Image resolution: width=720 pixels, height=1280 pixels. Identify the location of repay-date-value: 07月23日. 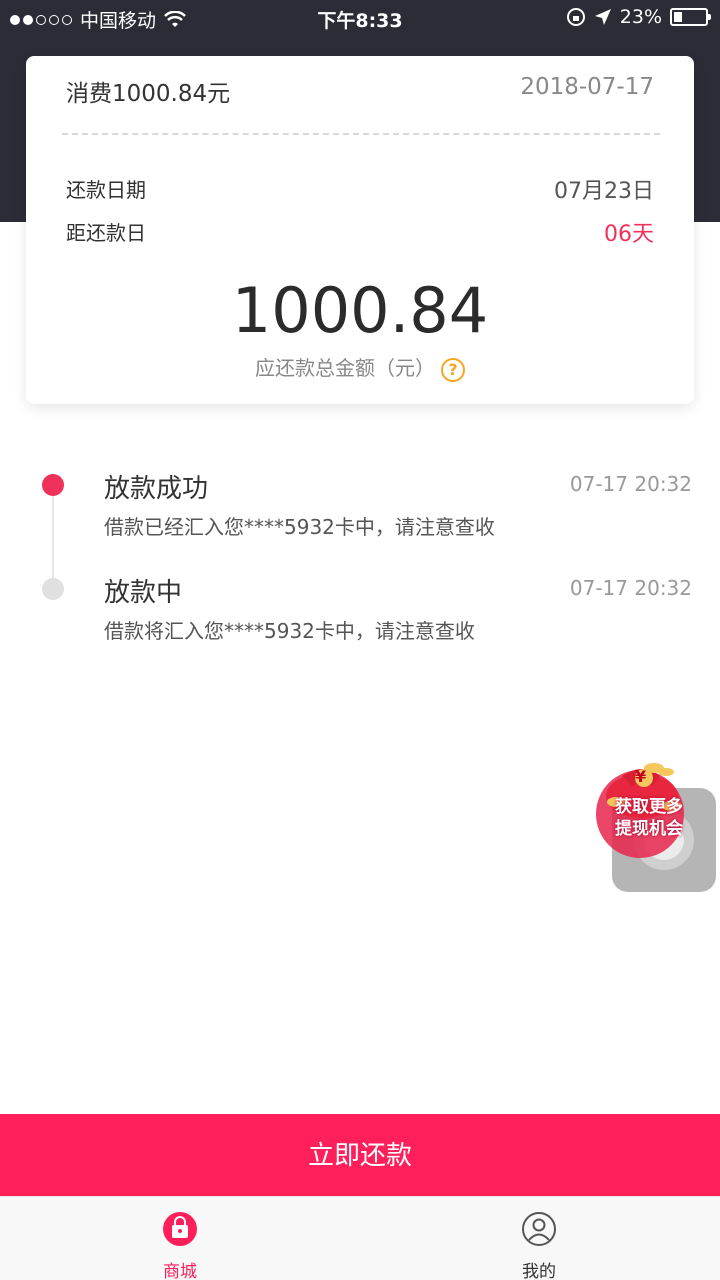
(604, 191).